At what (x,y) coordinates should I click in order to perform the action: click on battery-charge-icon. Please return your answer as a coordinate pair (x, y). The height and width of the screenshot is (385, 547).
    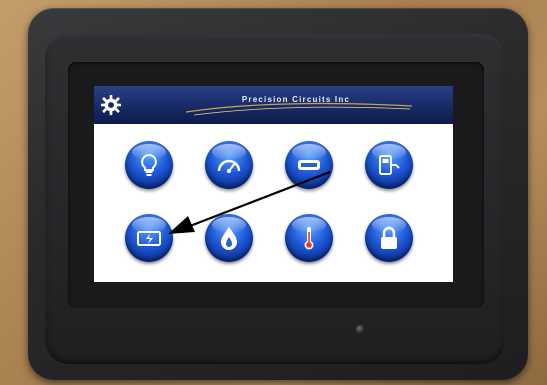
    Looking at the image, I should click on (149, 238).